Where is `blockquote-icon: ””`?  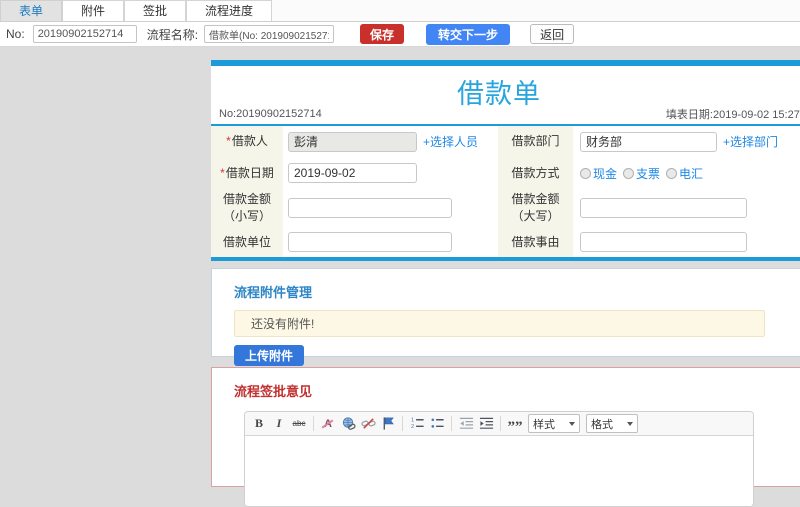 blockquote-icon: ”” is located at coordinates (515, 425).